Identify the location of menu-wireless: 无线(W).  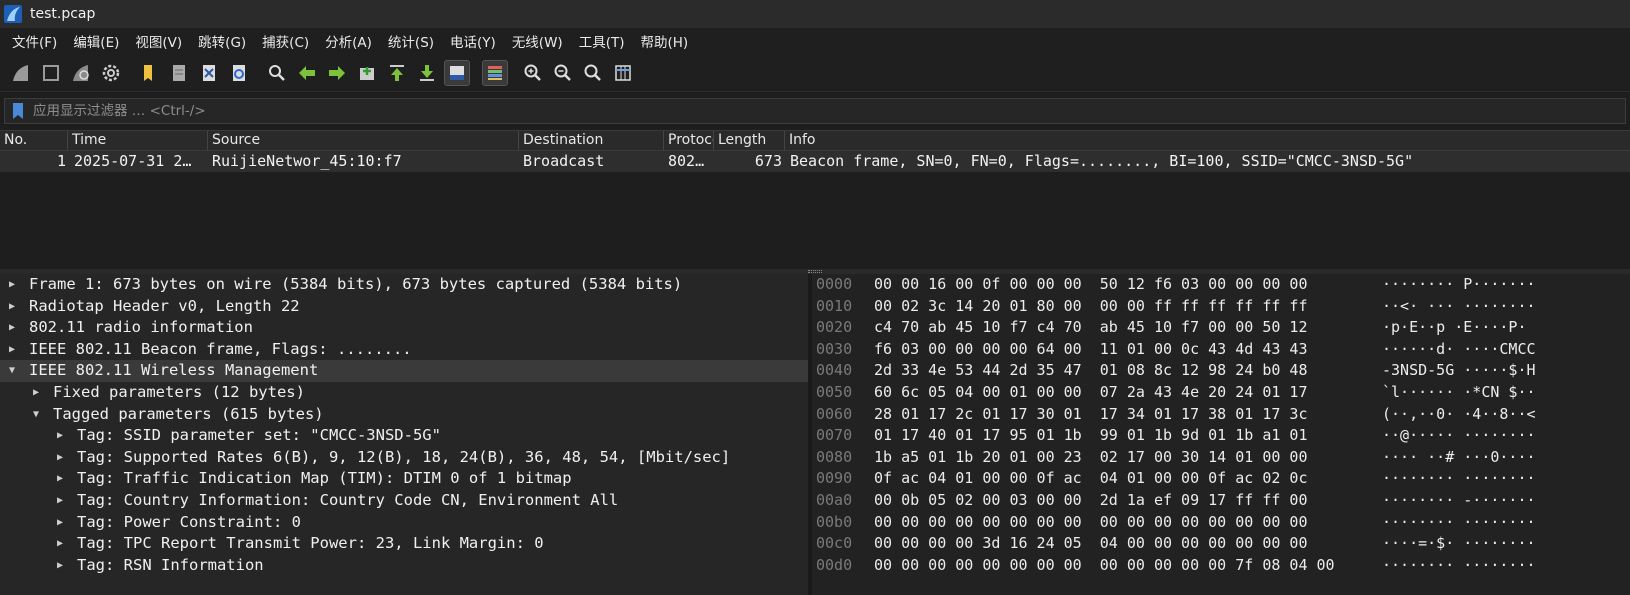
(537, 41).